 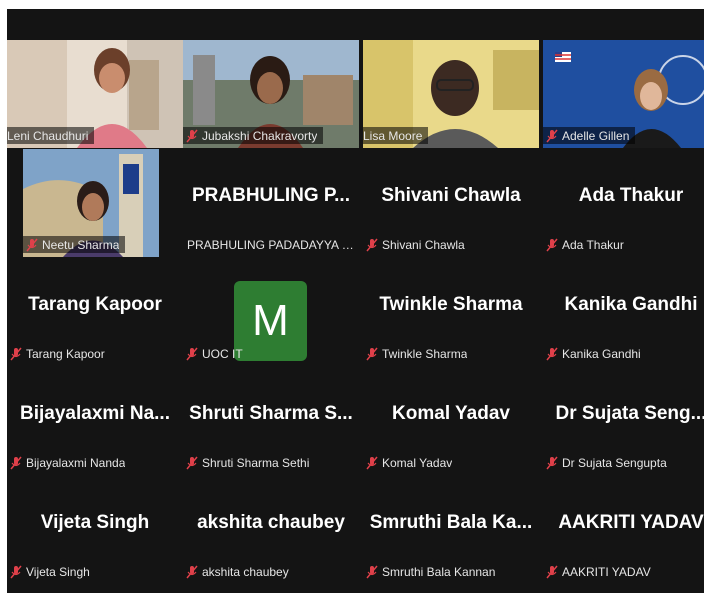 What do you see at coordinates (69, 462) in the screenshot?
I see `participant-name-label: Bijayalaxmi Nanda` at bounding box center [69, 462].